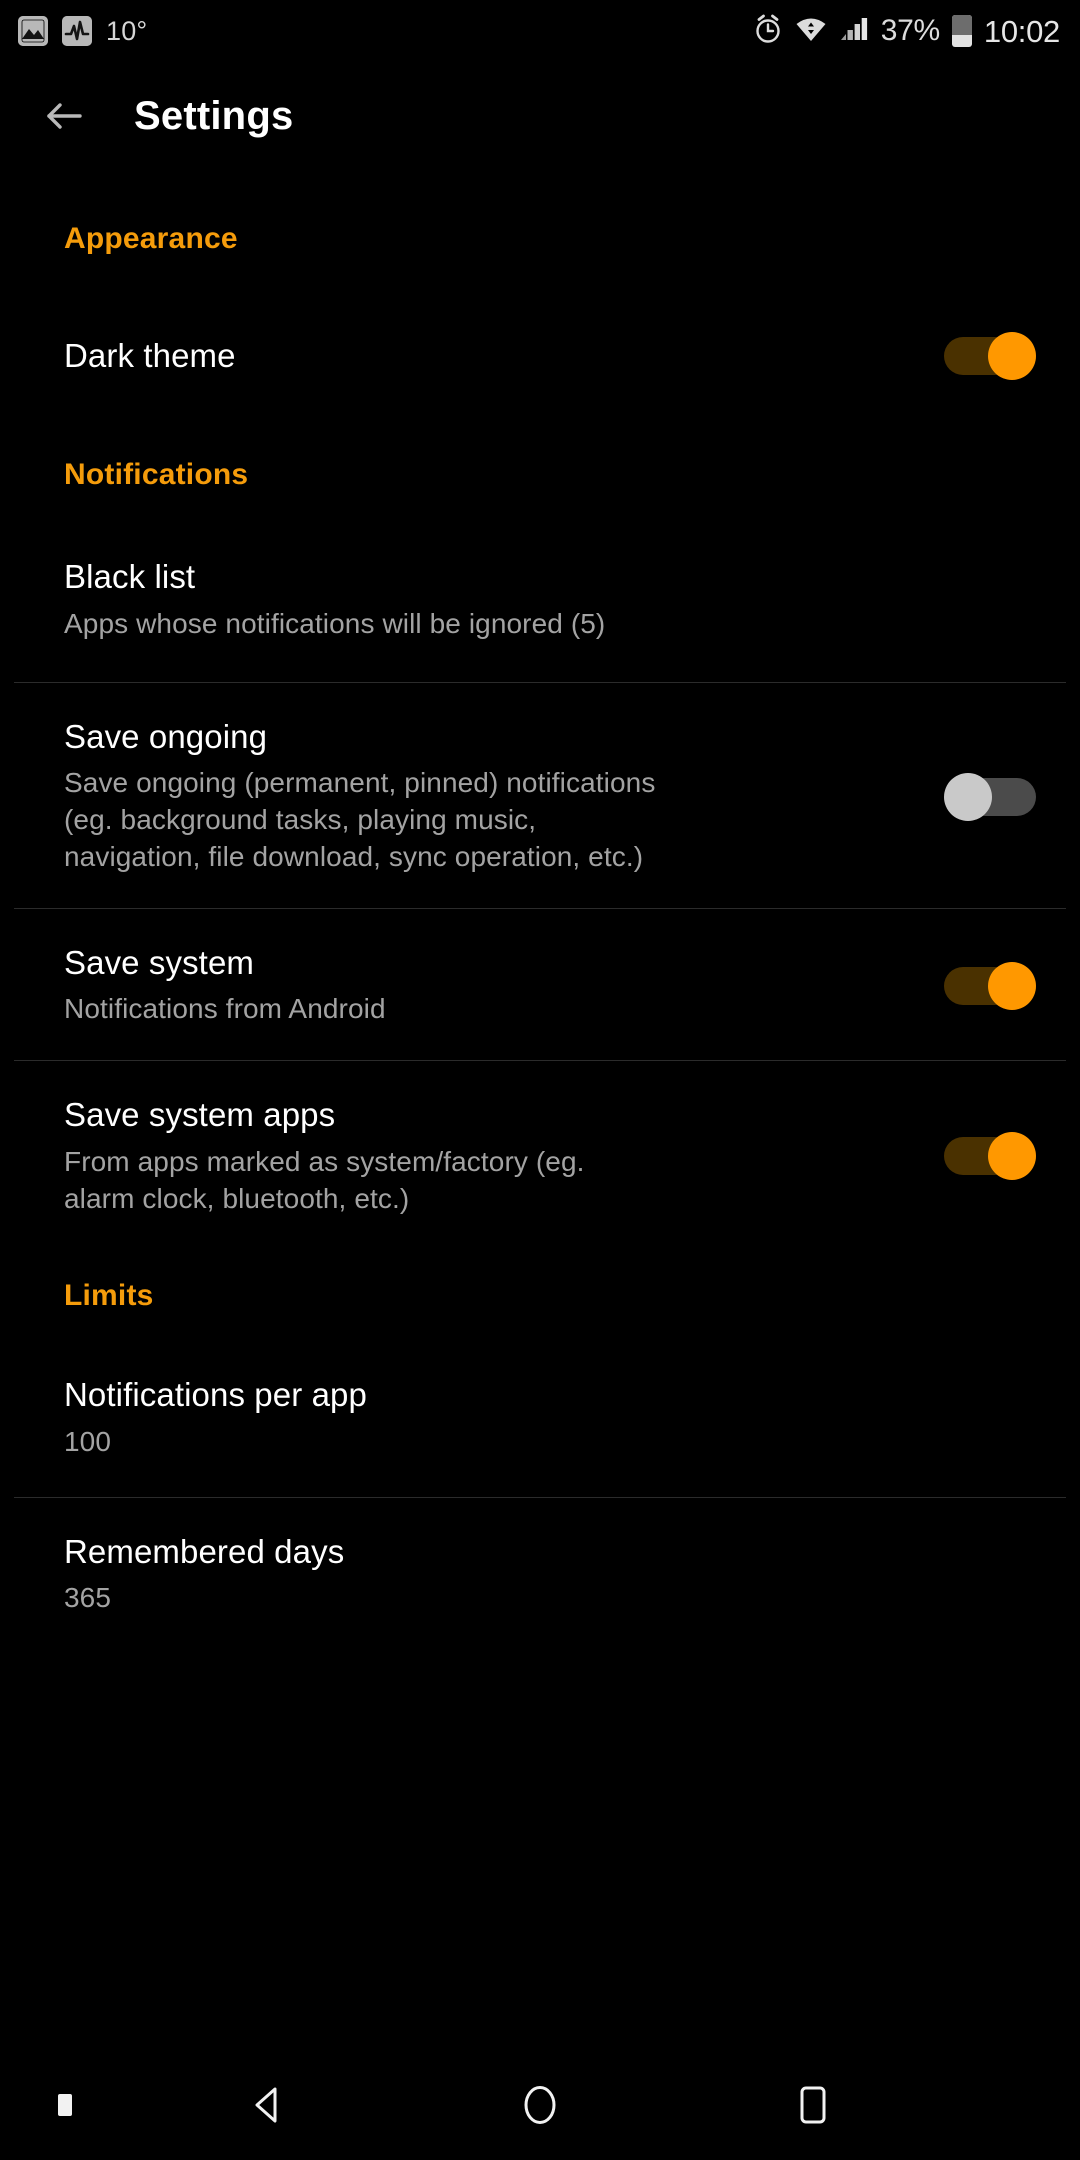 The height and width of the screenshot is (2160, 1080). Describe the element at coordinates (200, 1115) in the screenshot. I see `row-title: Save system apps` at that location.